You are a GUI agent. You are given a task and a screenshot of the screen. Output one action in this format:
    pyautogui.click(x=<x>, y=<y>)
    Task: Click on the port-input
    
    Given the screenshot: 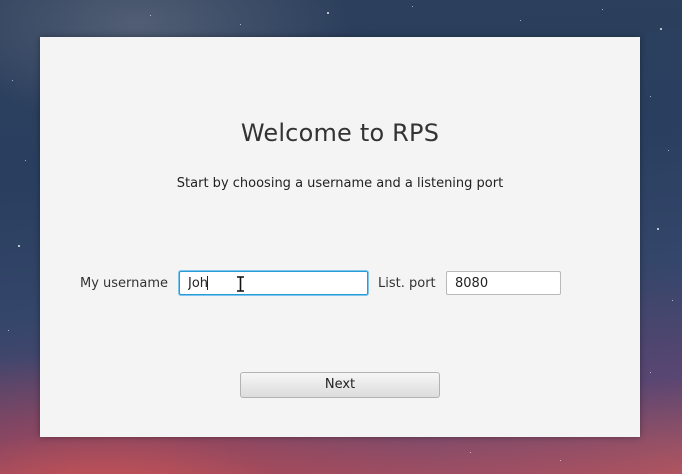 What is the action you would take?
    pyautogui.click(x=503, y=283)
    